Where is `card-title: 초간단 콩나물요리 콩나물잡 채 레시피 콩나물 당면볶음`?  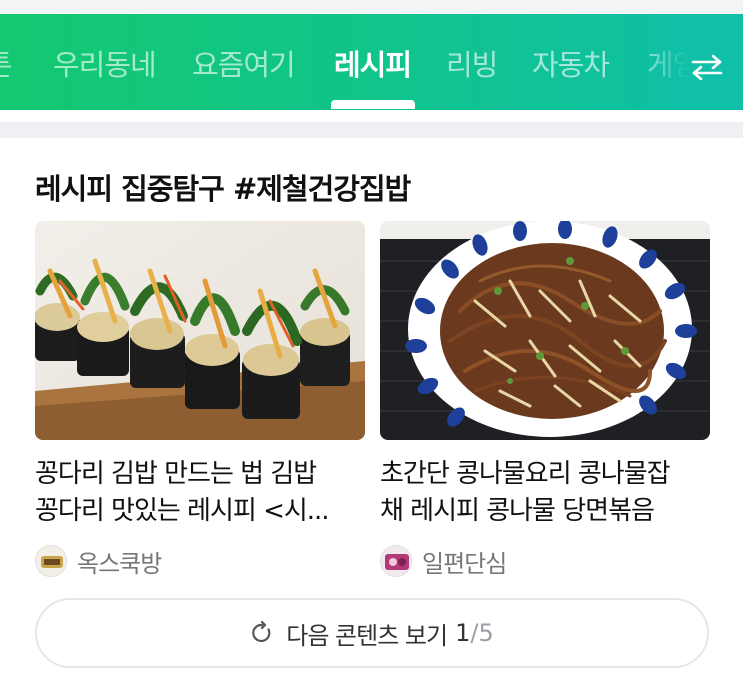
card-title: 초간단 콩나물요리 콩나물잡 채 레시피 콩나물 당면볶음 is located at coordinates (545, 494).